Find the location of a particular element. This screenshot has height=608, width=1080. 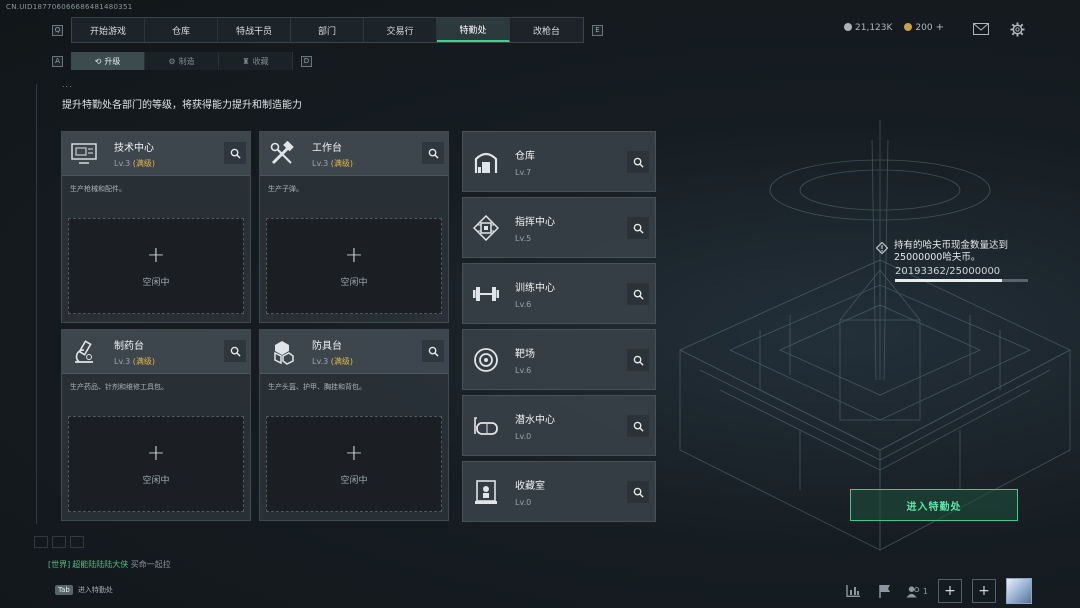

nav-prev-key: Q is located at coordinates (57, 30).